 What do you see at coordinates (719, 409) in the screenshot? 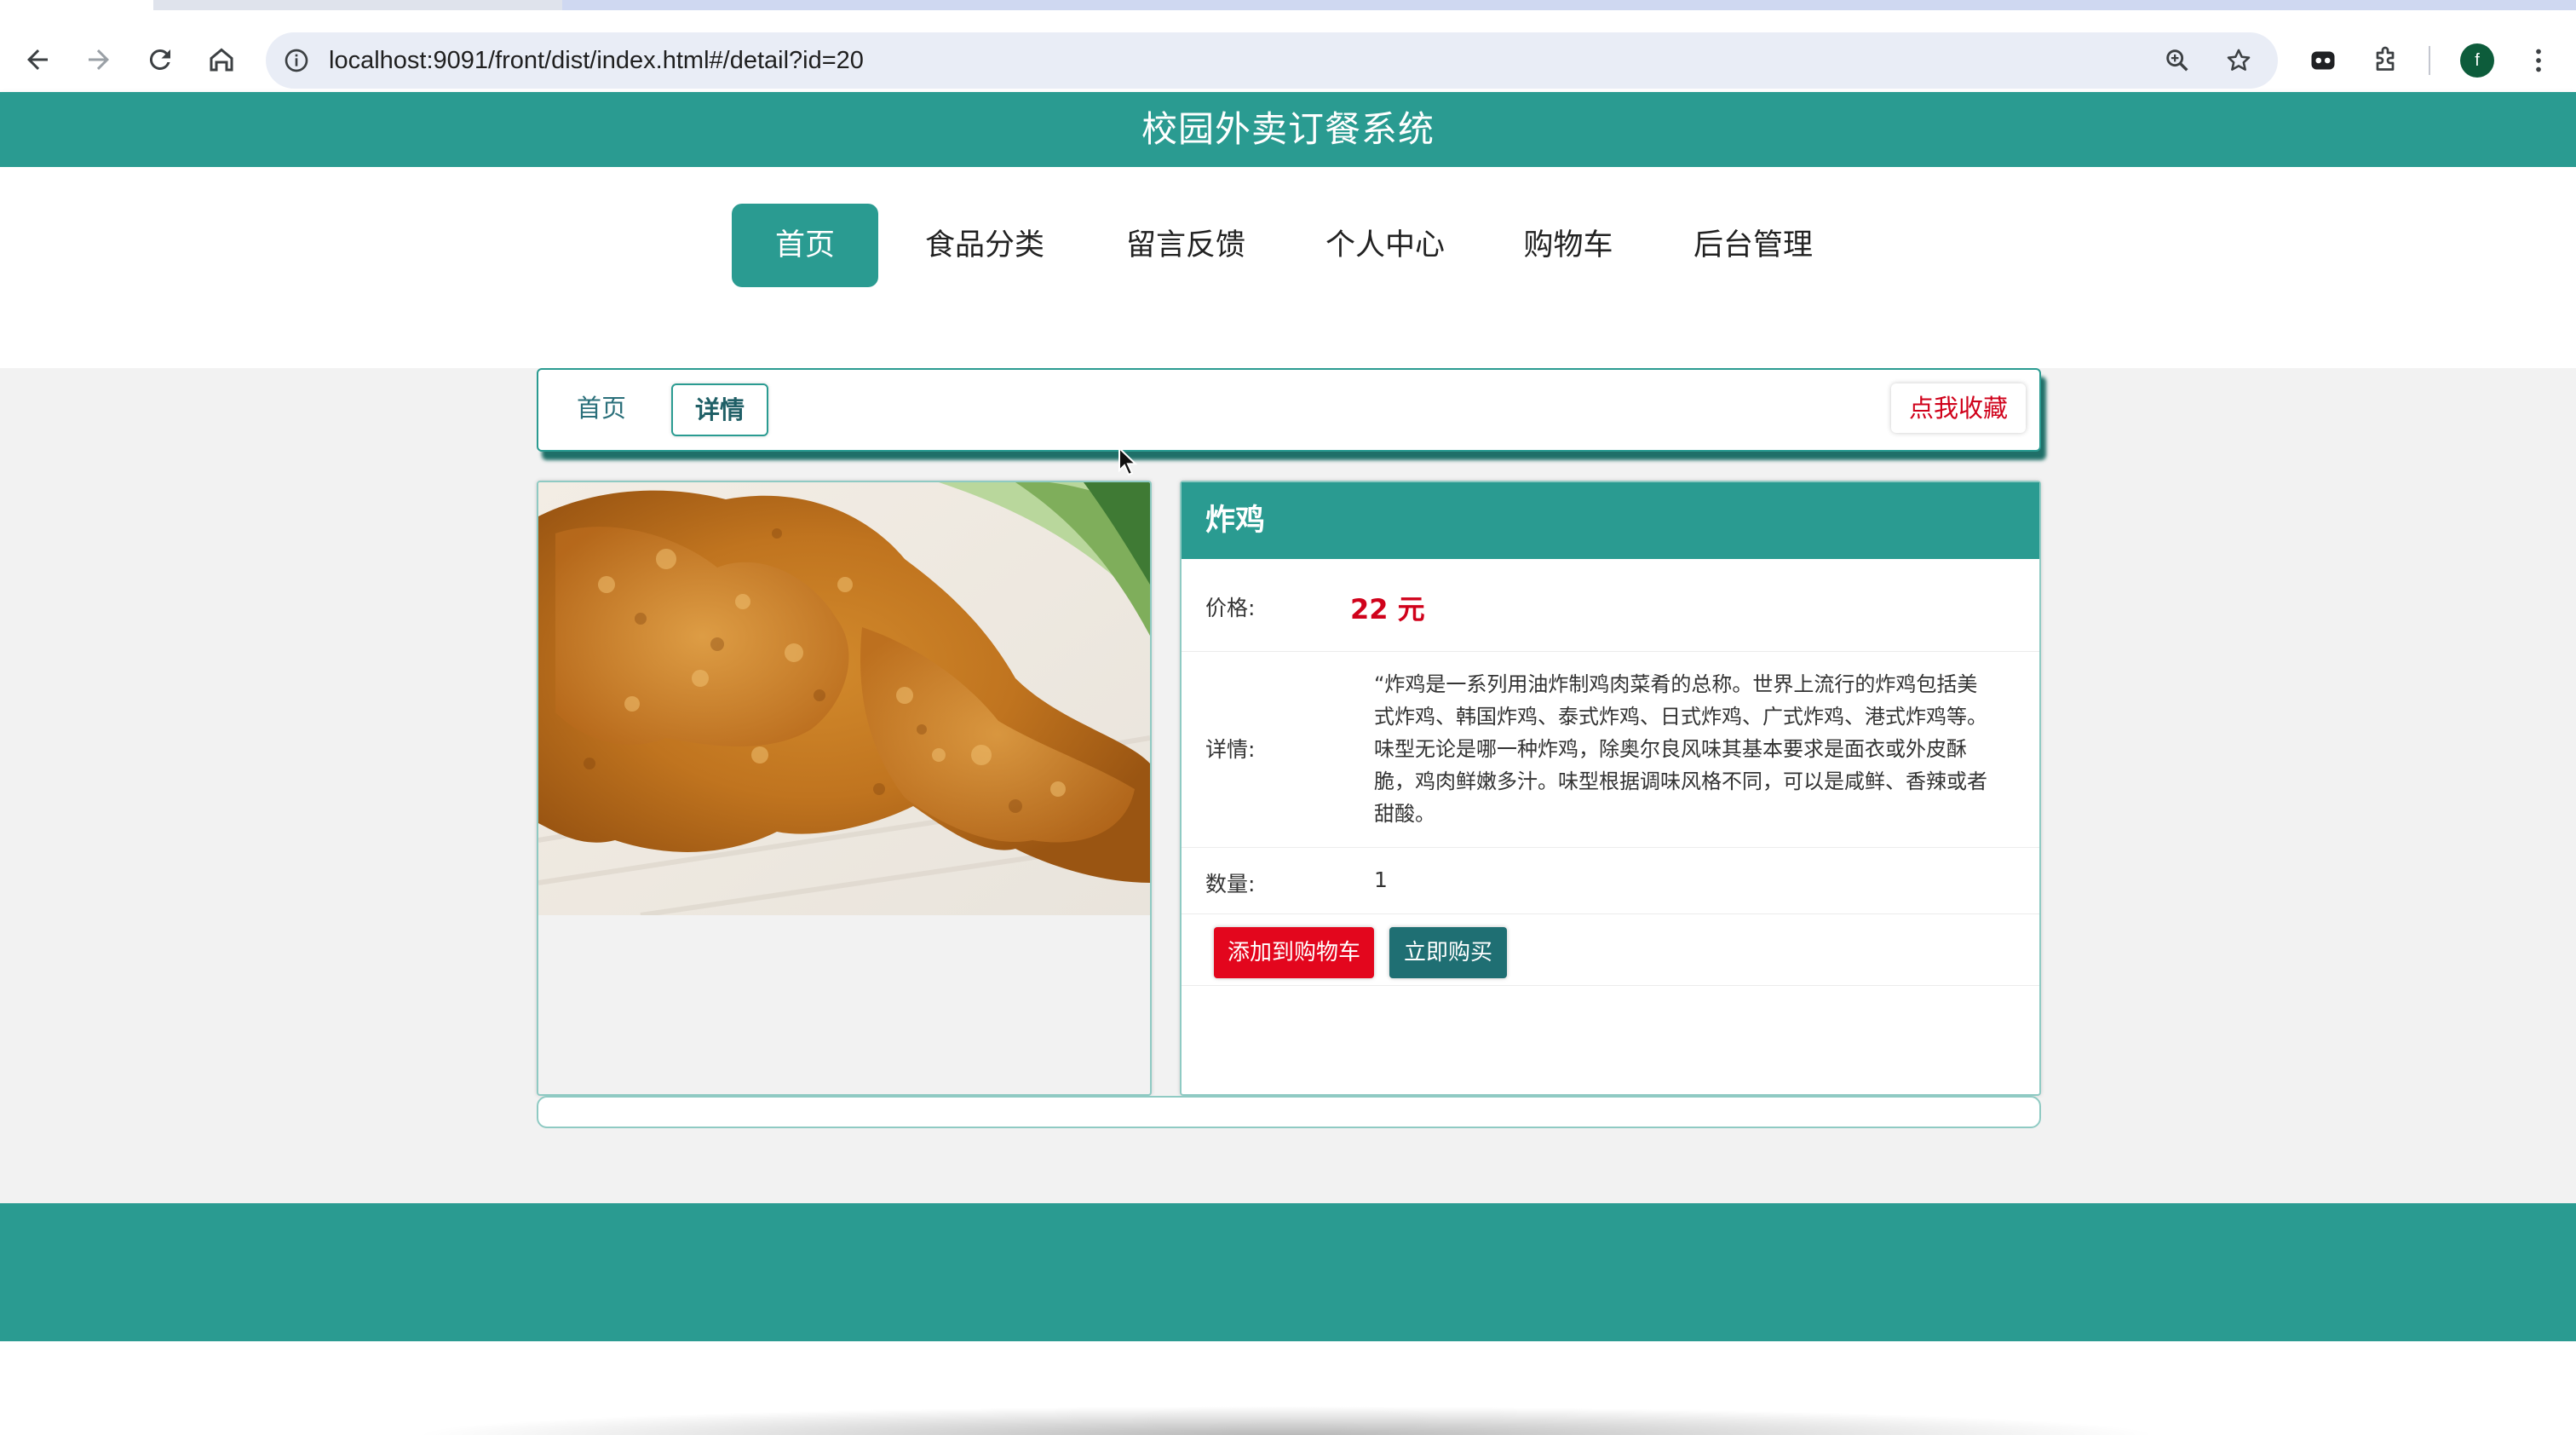
I see `breadcrumb-current: 详情` at bounding box center [719, 409].